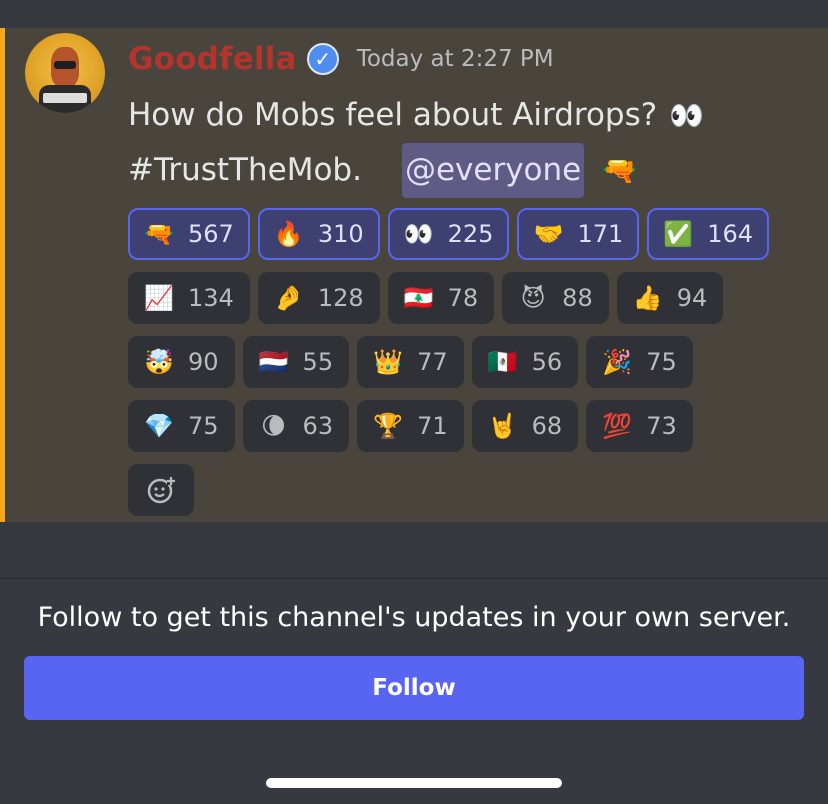  I want to click on reaction-emoji-icon: 🏆, so click(388, 426).